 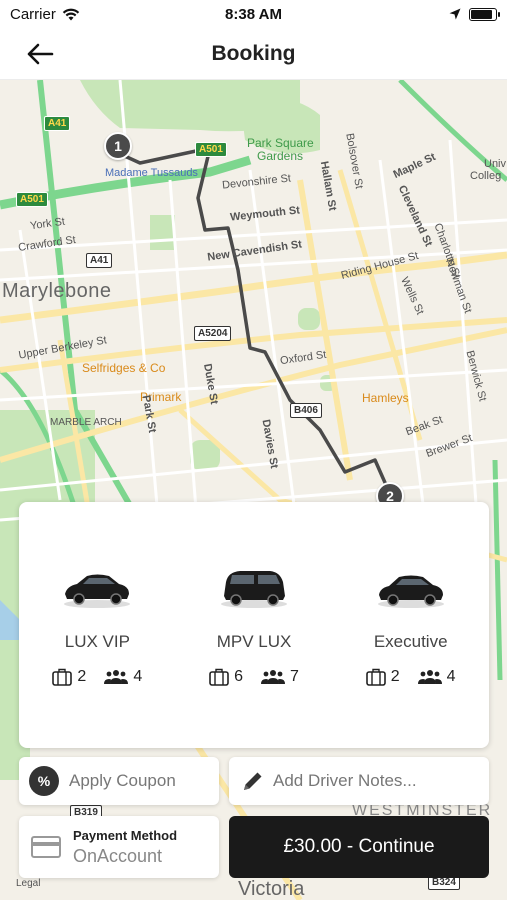 I want to click on map-label-poi: Colleg, so click(x=486, y=176).